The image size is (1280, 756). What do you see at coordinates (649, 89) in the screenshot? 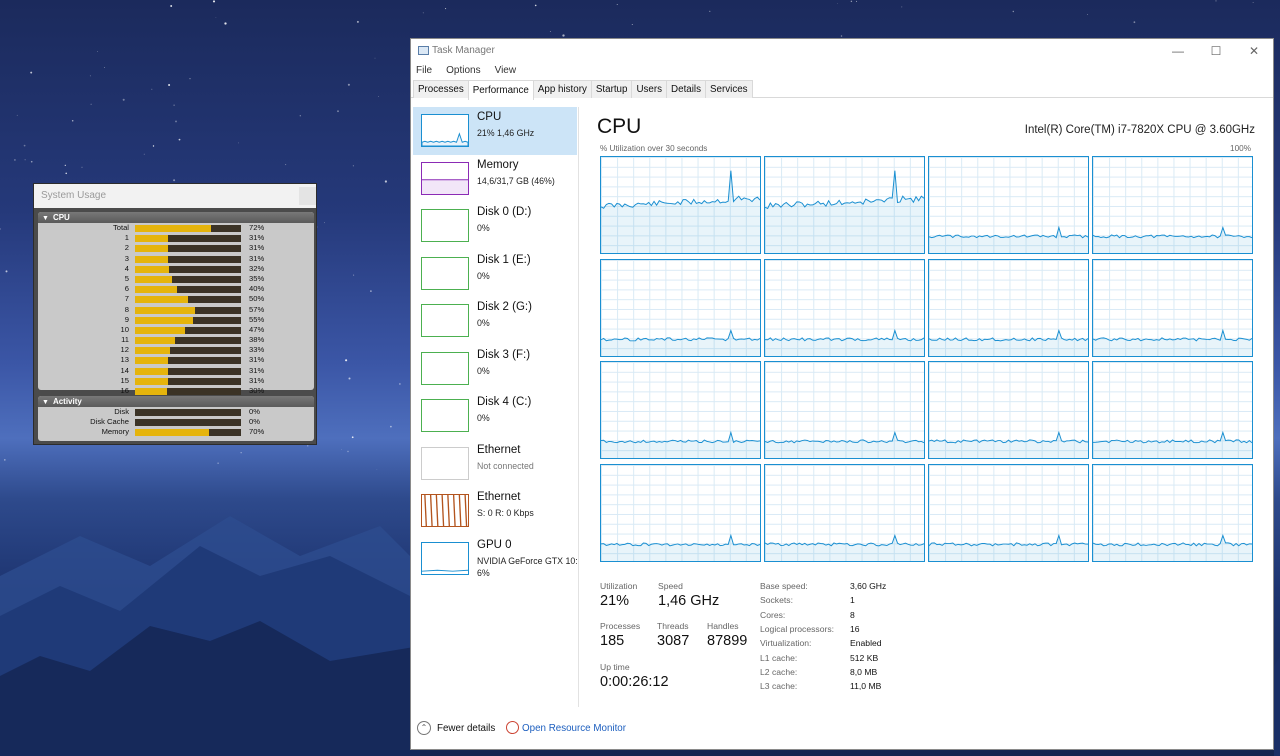
I see `tab-users: Users` at bounding box center [649, 89].